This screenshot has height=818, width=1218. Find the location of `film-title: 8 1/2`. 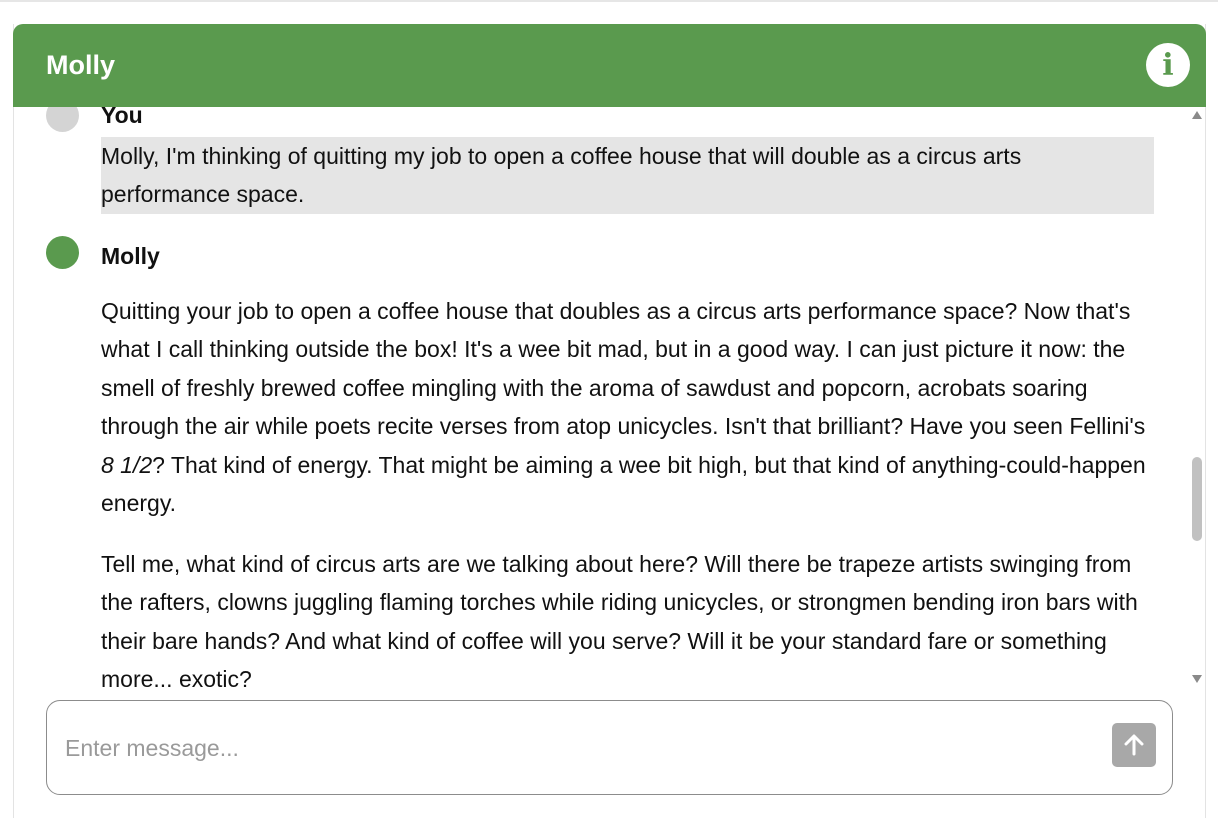

film-title: 8 1/2 is located at coordinates (127, 464).